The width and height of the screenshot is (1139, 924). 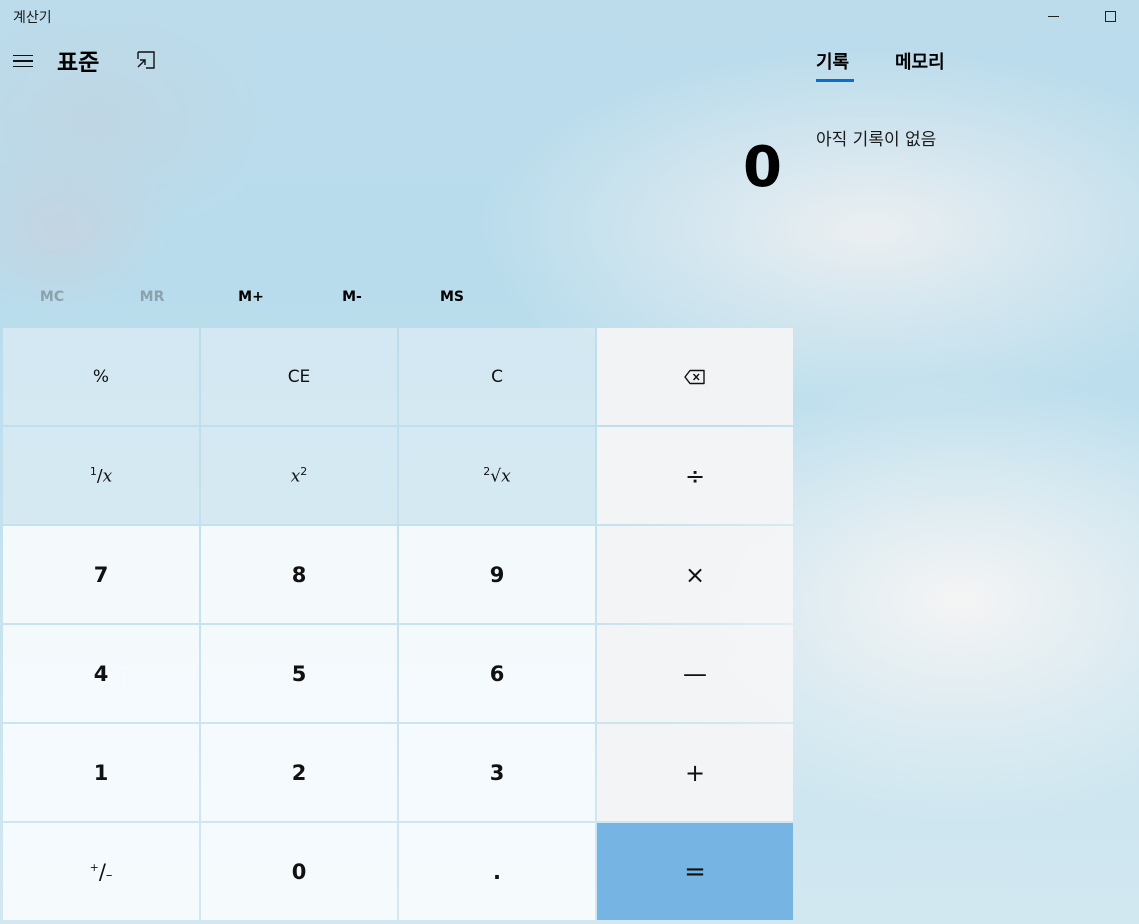 What do you see at coordinates (452, 297) in the screenshot?
I see `memory-store-button: MS` at bounding box center [452, 297].